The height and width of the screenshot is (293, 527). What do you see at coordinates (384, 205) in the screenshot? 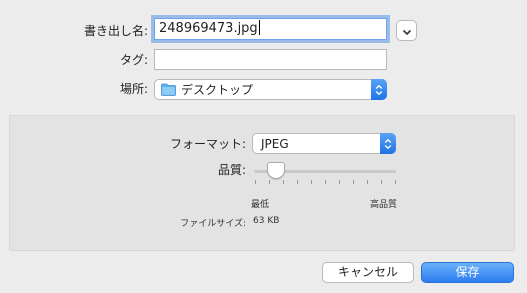
I see `quality-max-label: 高品質` at bounding box center [384, 205].